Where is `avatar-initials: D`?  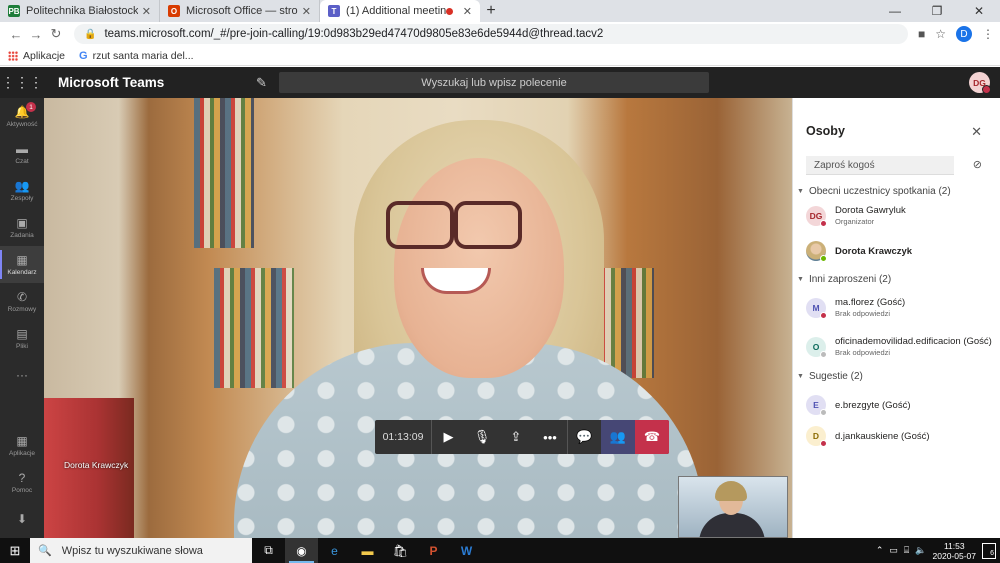
avatar-initials: D is located at coordinates (816, 436).